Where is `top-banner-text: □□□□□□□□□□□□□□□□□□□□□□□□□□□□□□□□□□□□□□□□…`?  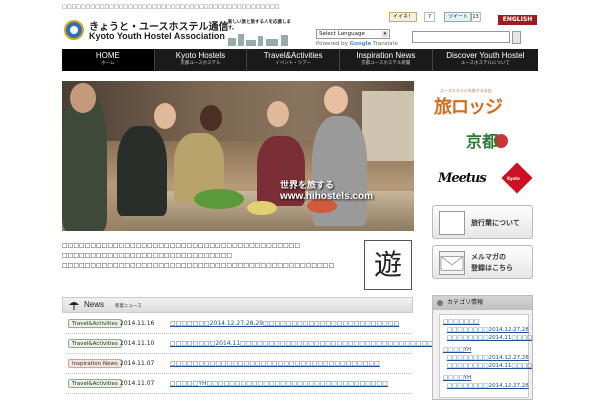
top-banner-text: □□□□□□□□□□□□□□□□□□□□□□□□□□□□□□□□□□□□□□□□… is located at coordinates (171, 7).